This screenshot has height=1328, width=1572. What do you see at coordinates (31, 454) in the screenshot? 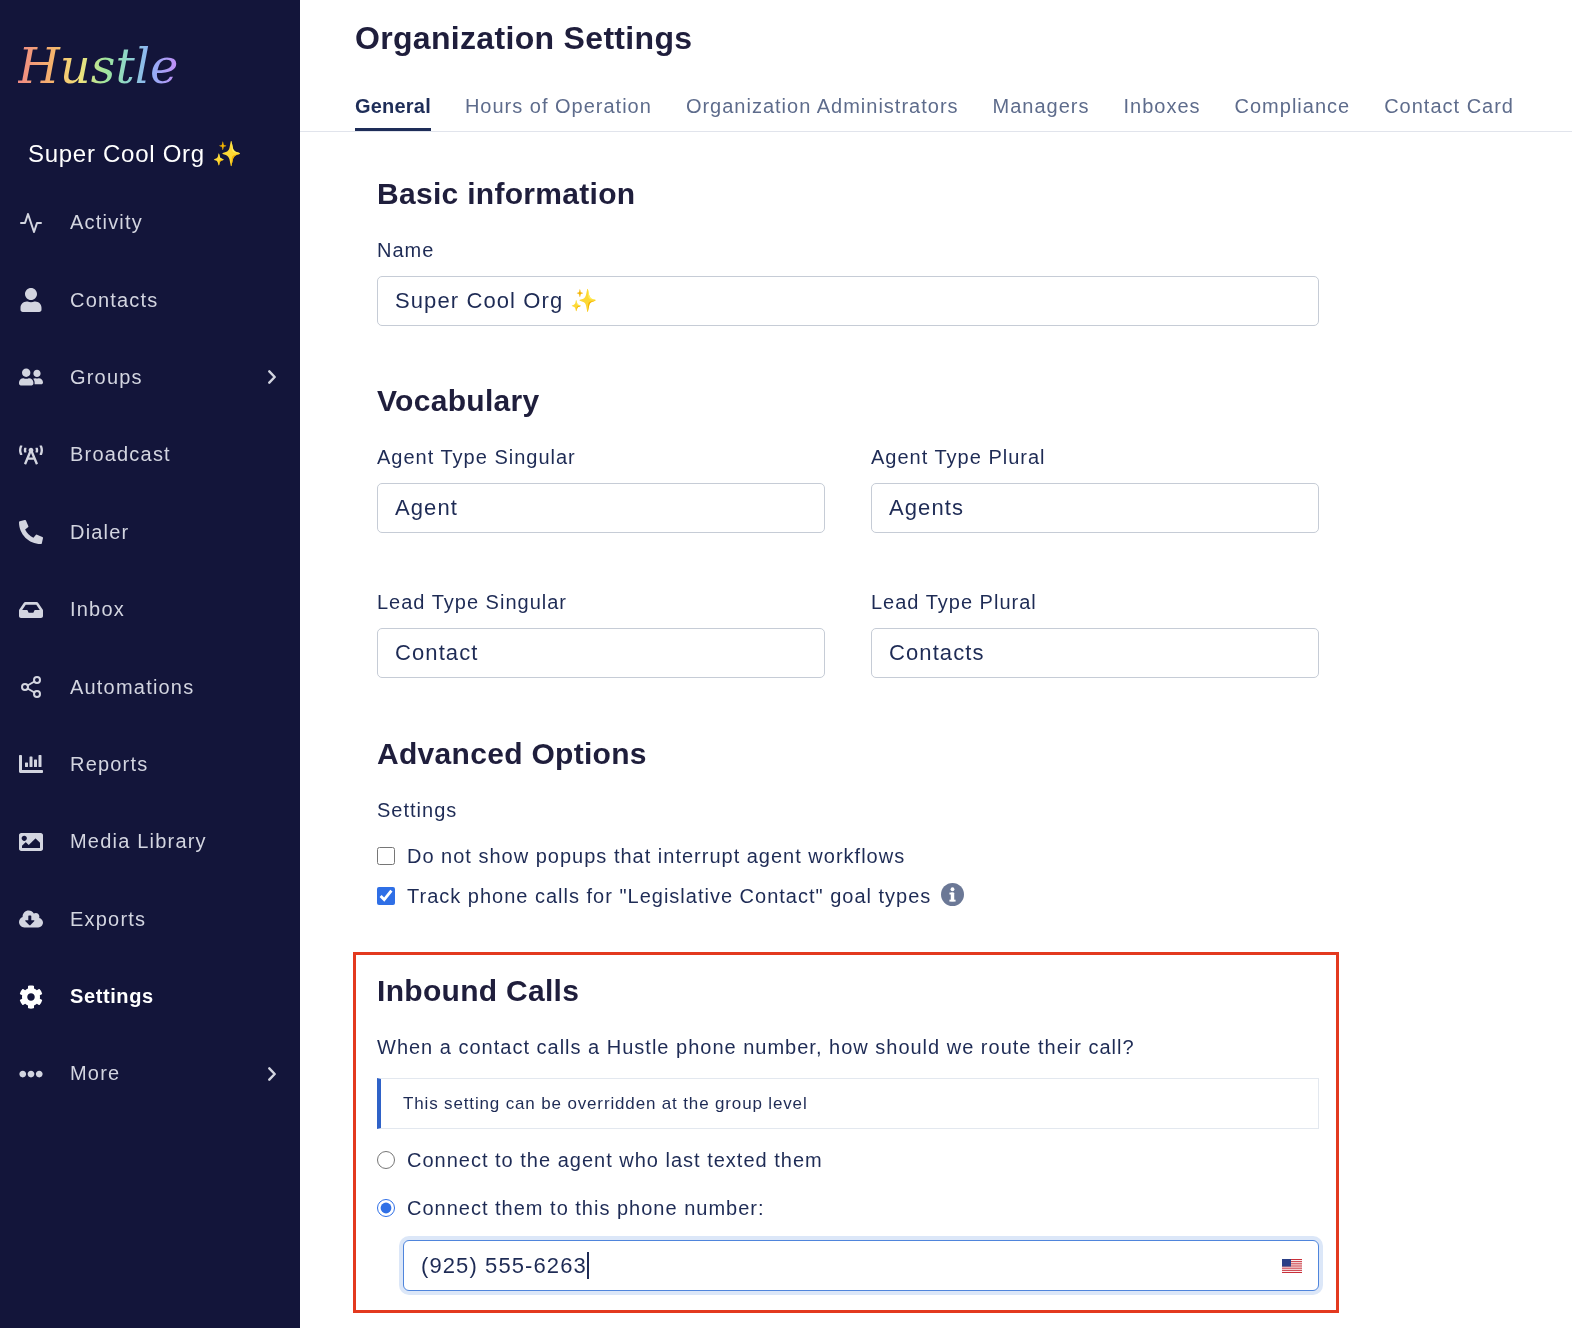
I see `broadcast-tower-icon` at bounding box center [31, 454].